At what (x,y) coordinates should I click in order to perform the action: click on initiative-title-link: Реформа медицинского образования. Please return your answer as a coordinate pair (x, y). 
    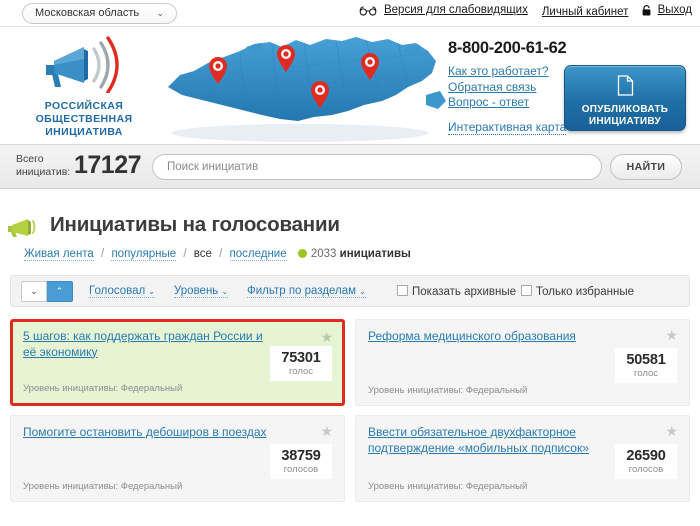
    Looking at the image, I should click on (495, 337).